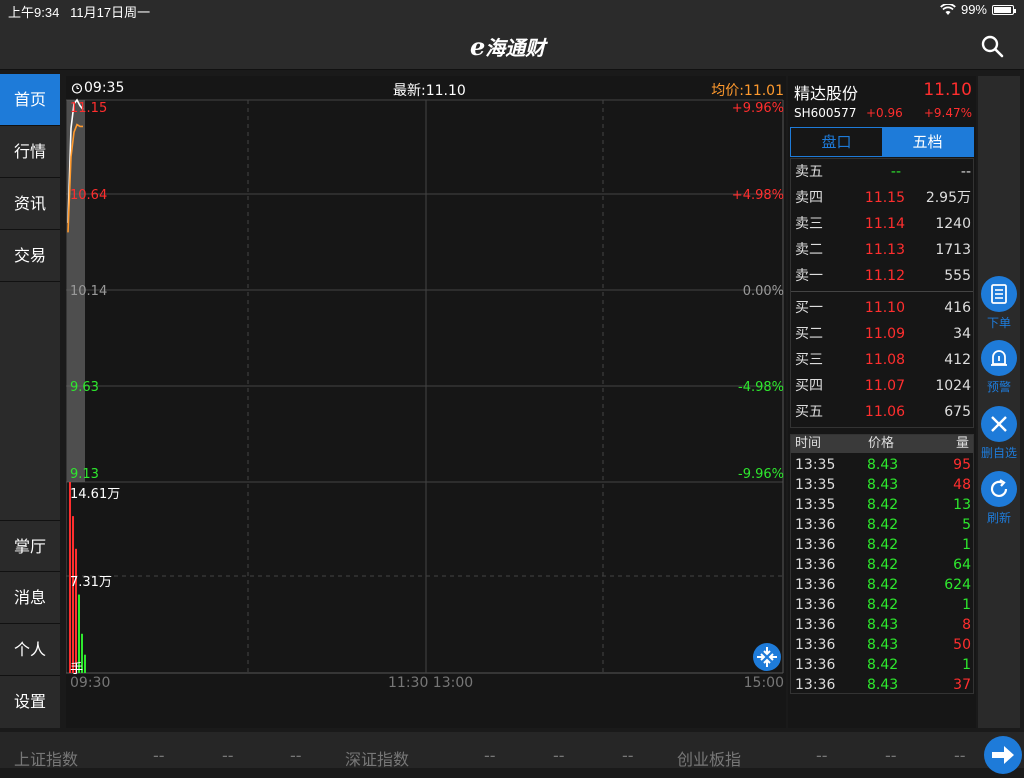  What do you see at coordinates (999, 294) in the screenshot?
I see `order-form-icon` at bounding box center [999, 294].